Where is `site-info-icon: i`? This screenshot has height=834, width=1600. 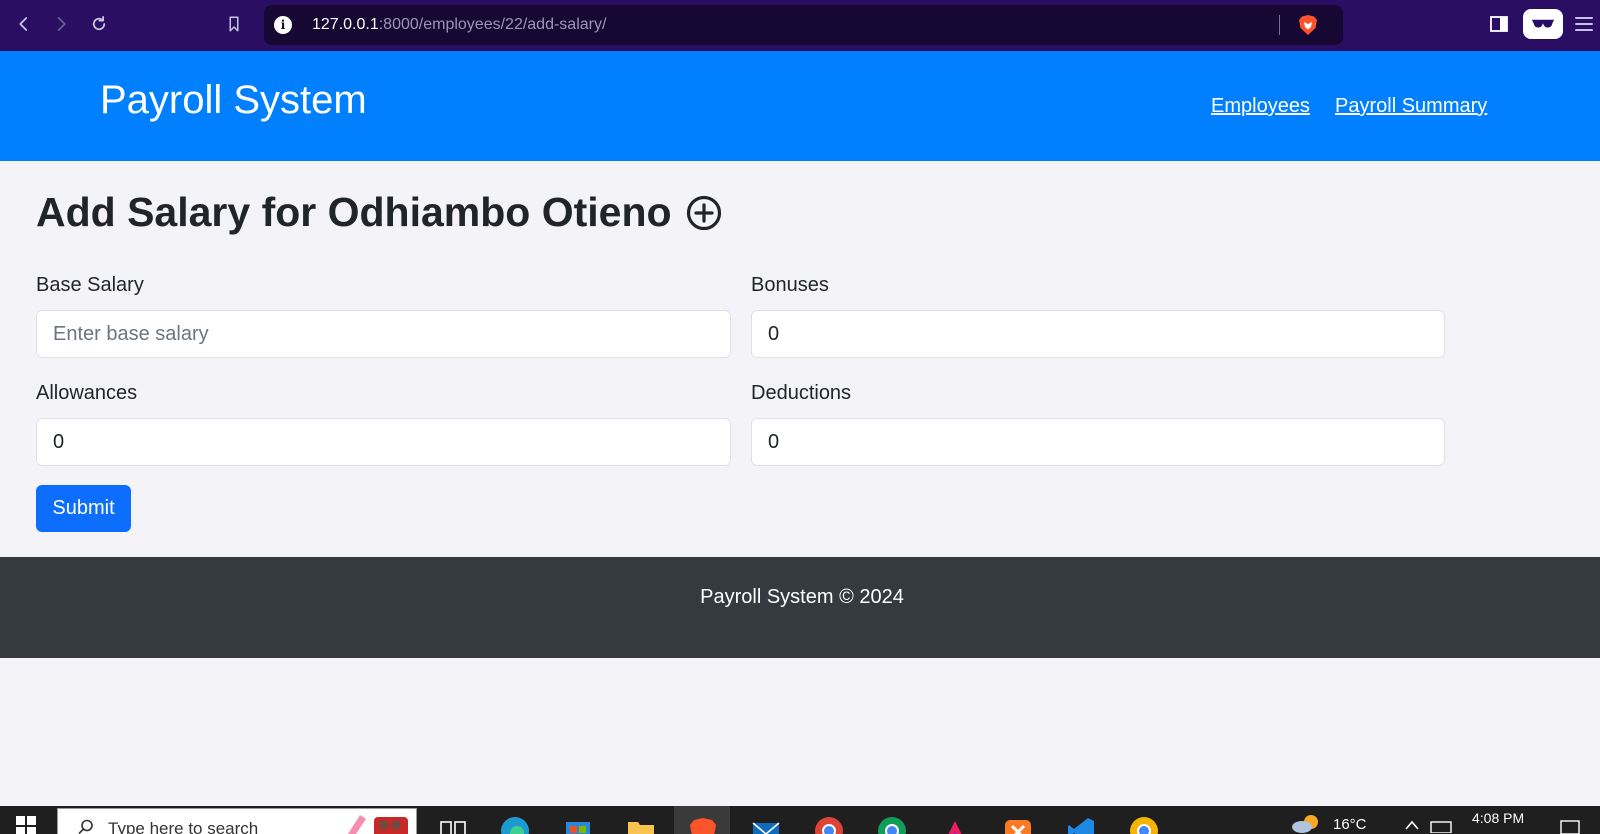 site-info-icon: i is located at coordinates (283, 25).